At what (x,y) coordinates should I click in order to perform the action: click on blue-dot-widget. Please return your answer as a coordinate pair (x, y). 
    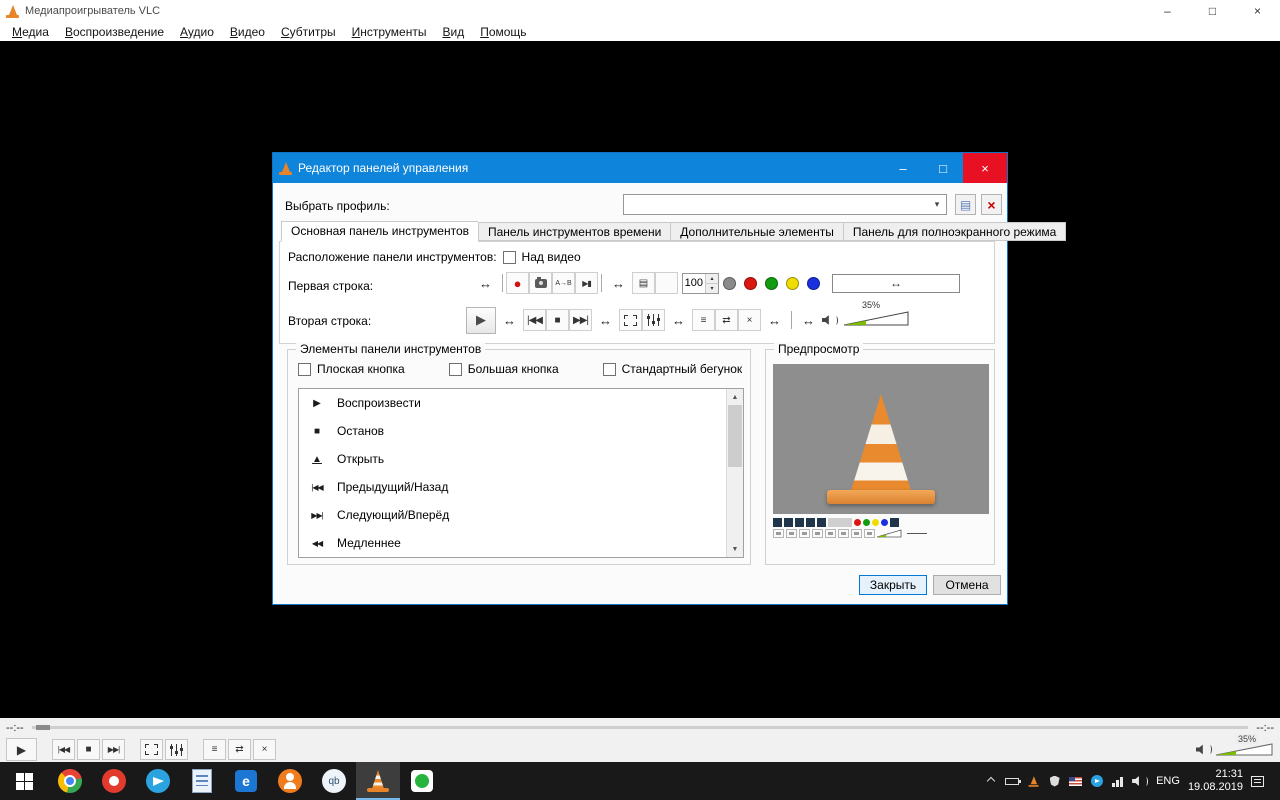
    Looking at the image, I should click on (813, 283).